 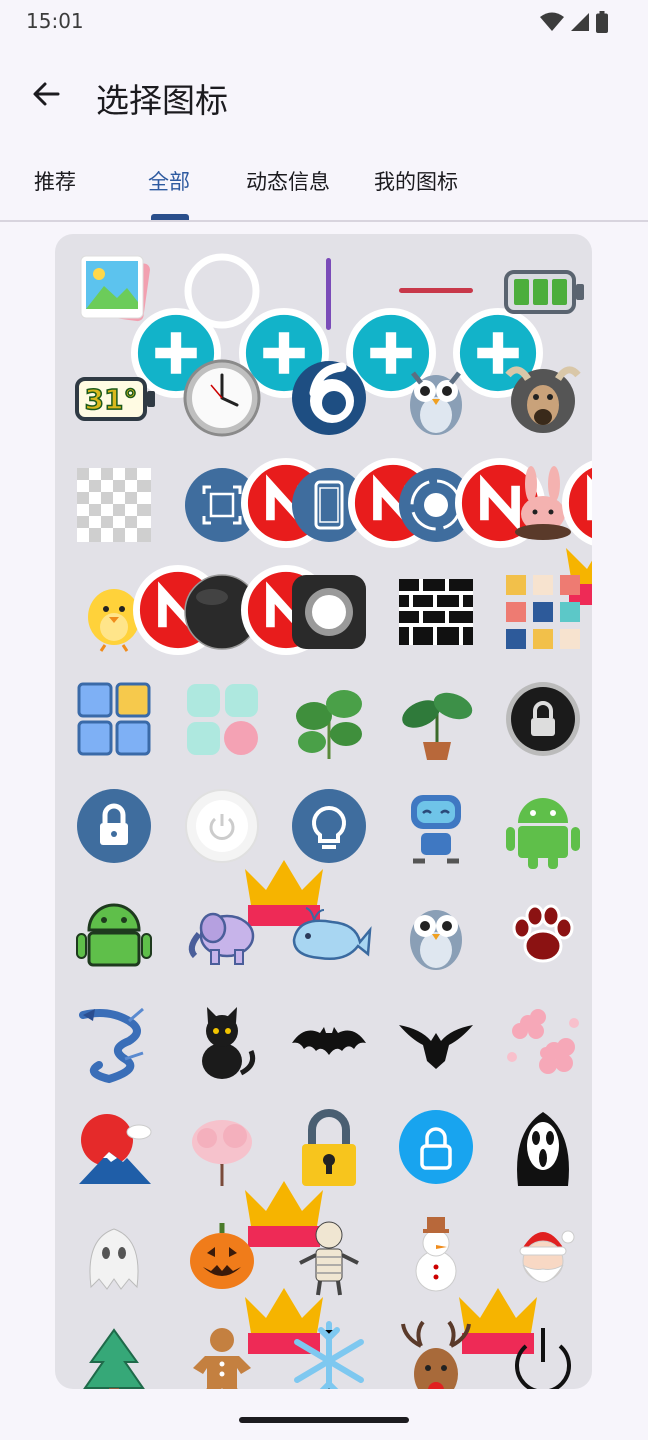 I want to click on icon-option-robot-icon, so click(x=436, y=826).